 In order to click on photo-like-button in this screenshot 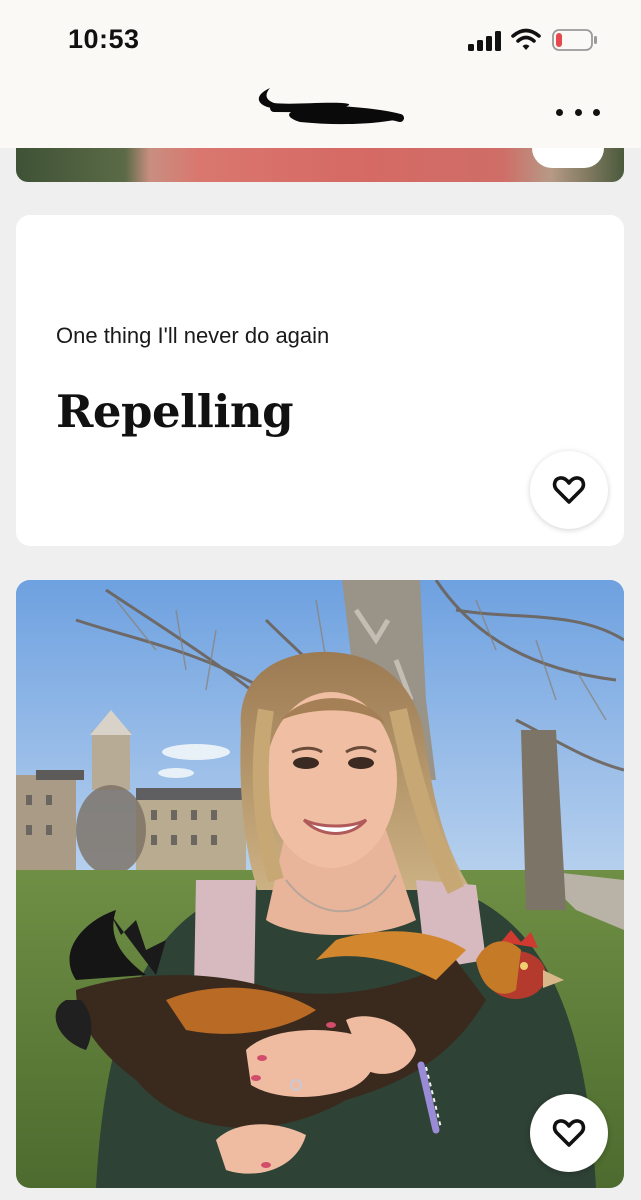, I will do `click(569, 1133)`.